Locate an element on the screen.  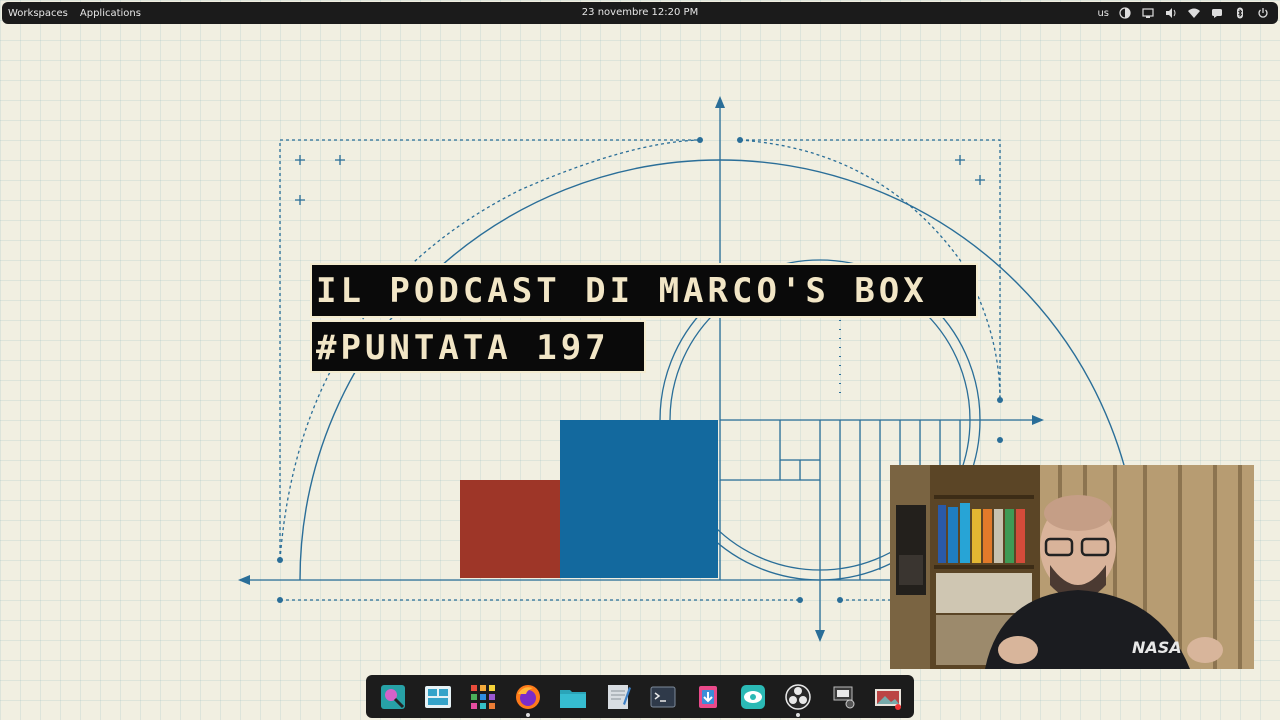
dock is located at coordinates (640, 696).